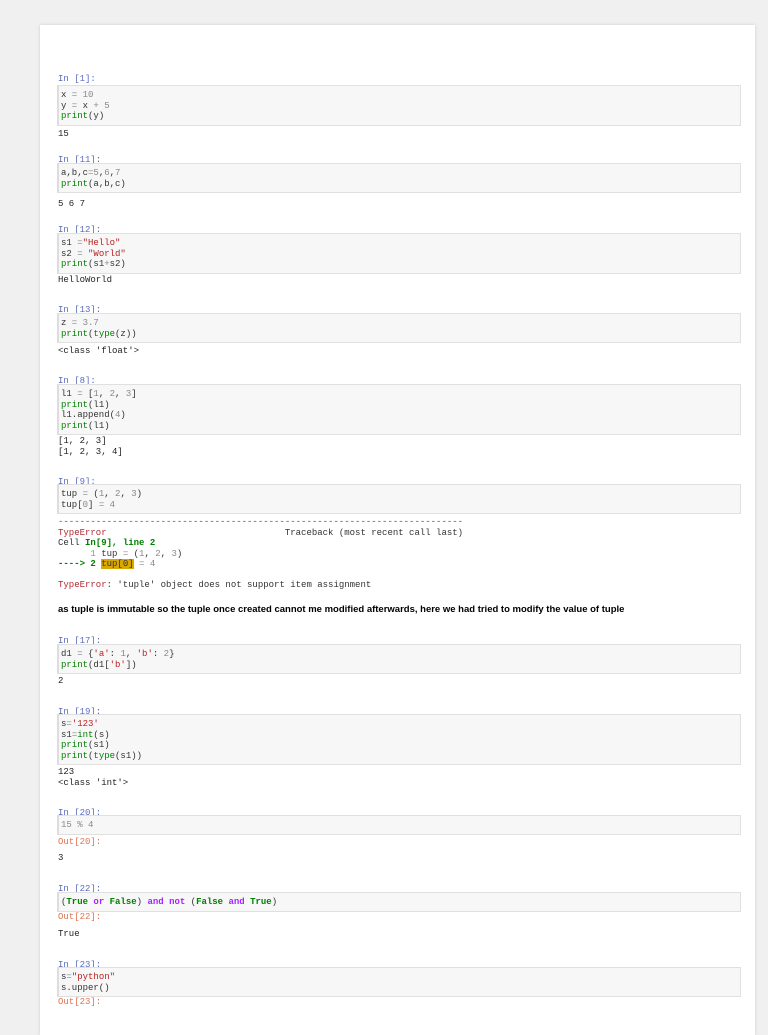 This screenshot has height=1035, width=768. Describe the element at coordinates (177, 902) in the screenshot. I see `code-token: not` at that location.